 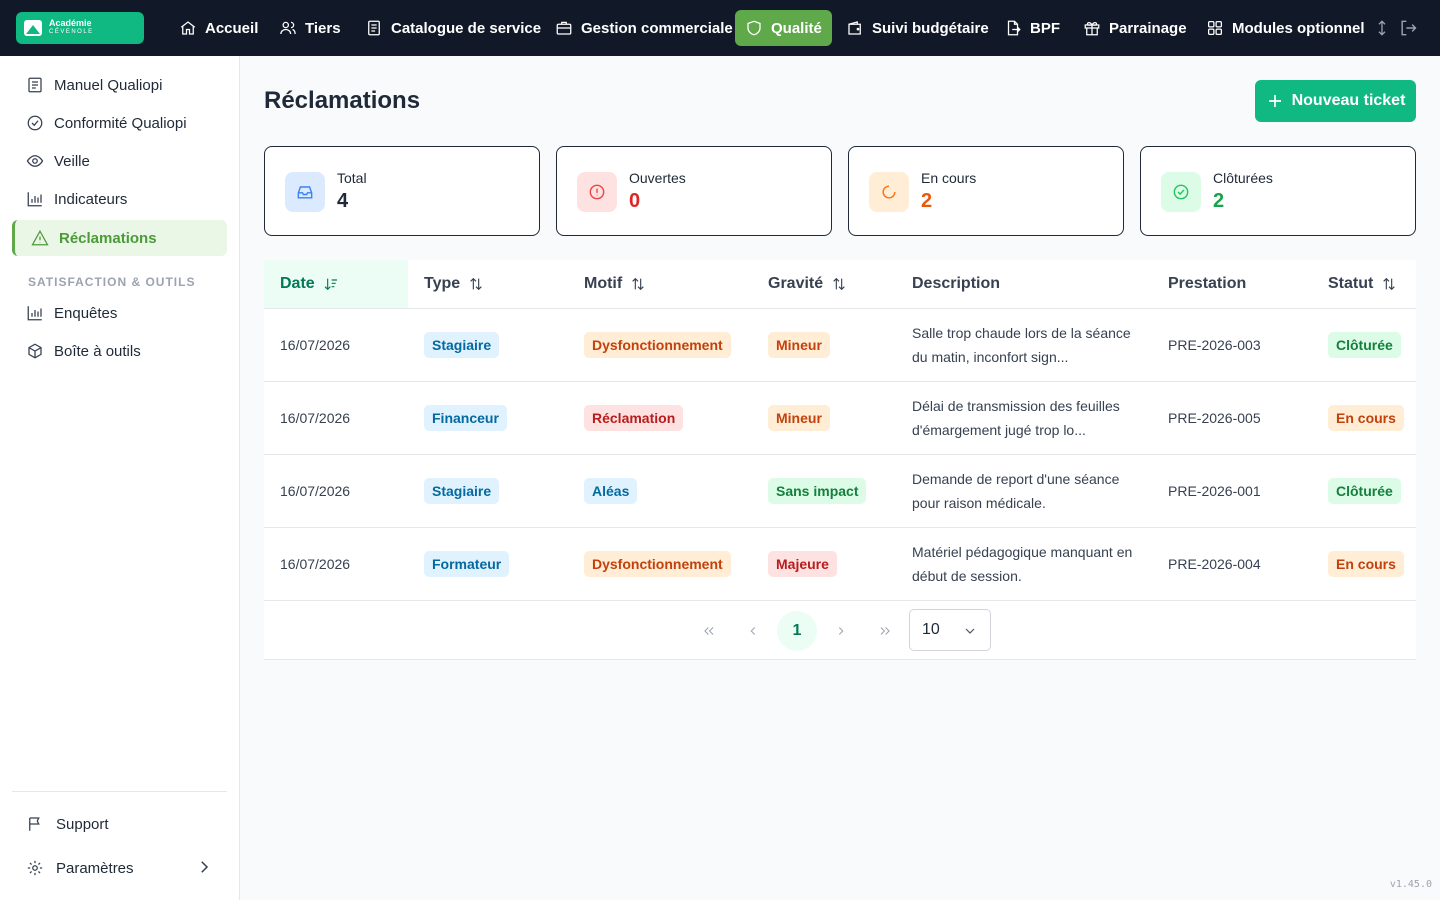 I want to click on warning-icon, so click(x=40, y=237).